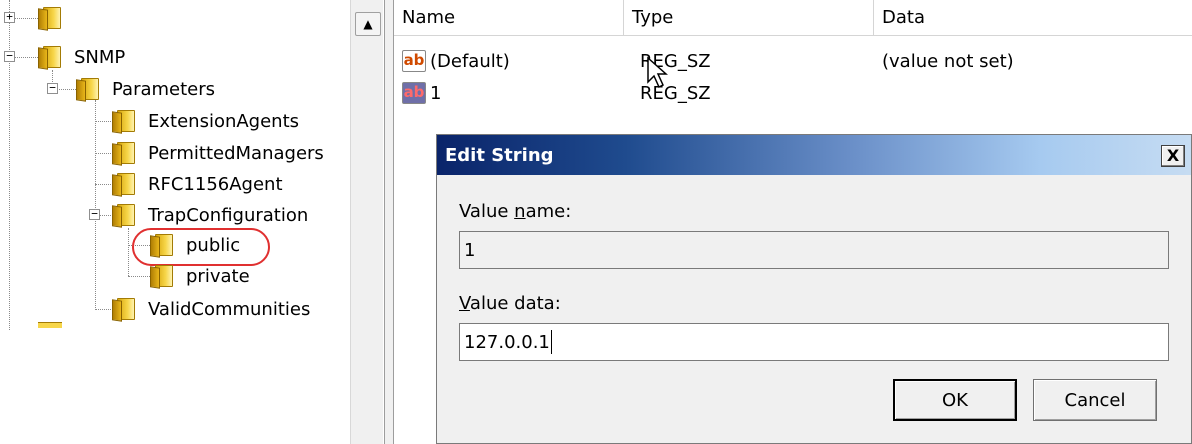 The image size is (1192, 444). I want to click on tree-node-trapconfiguration: TrapConfiguration, so click(210, 215).